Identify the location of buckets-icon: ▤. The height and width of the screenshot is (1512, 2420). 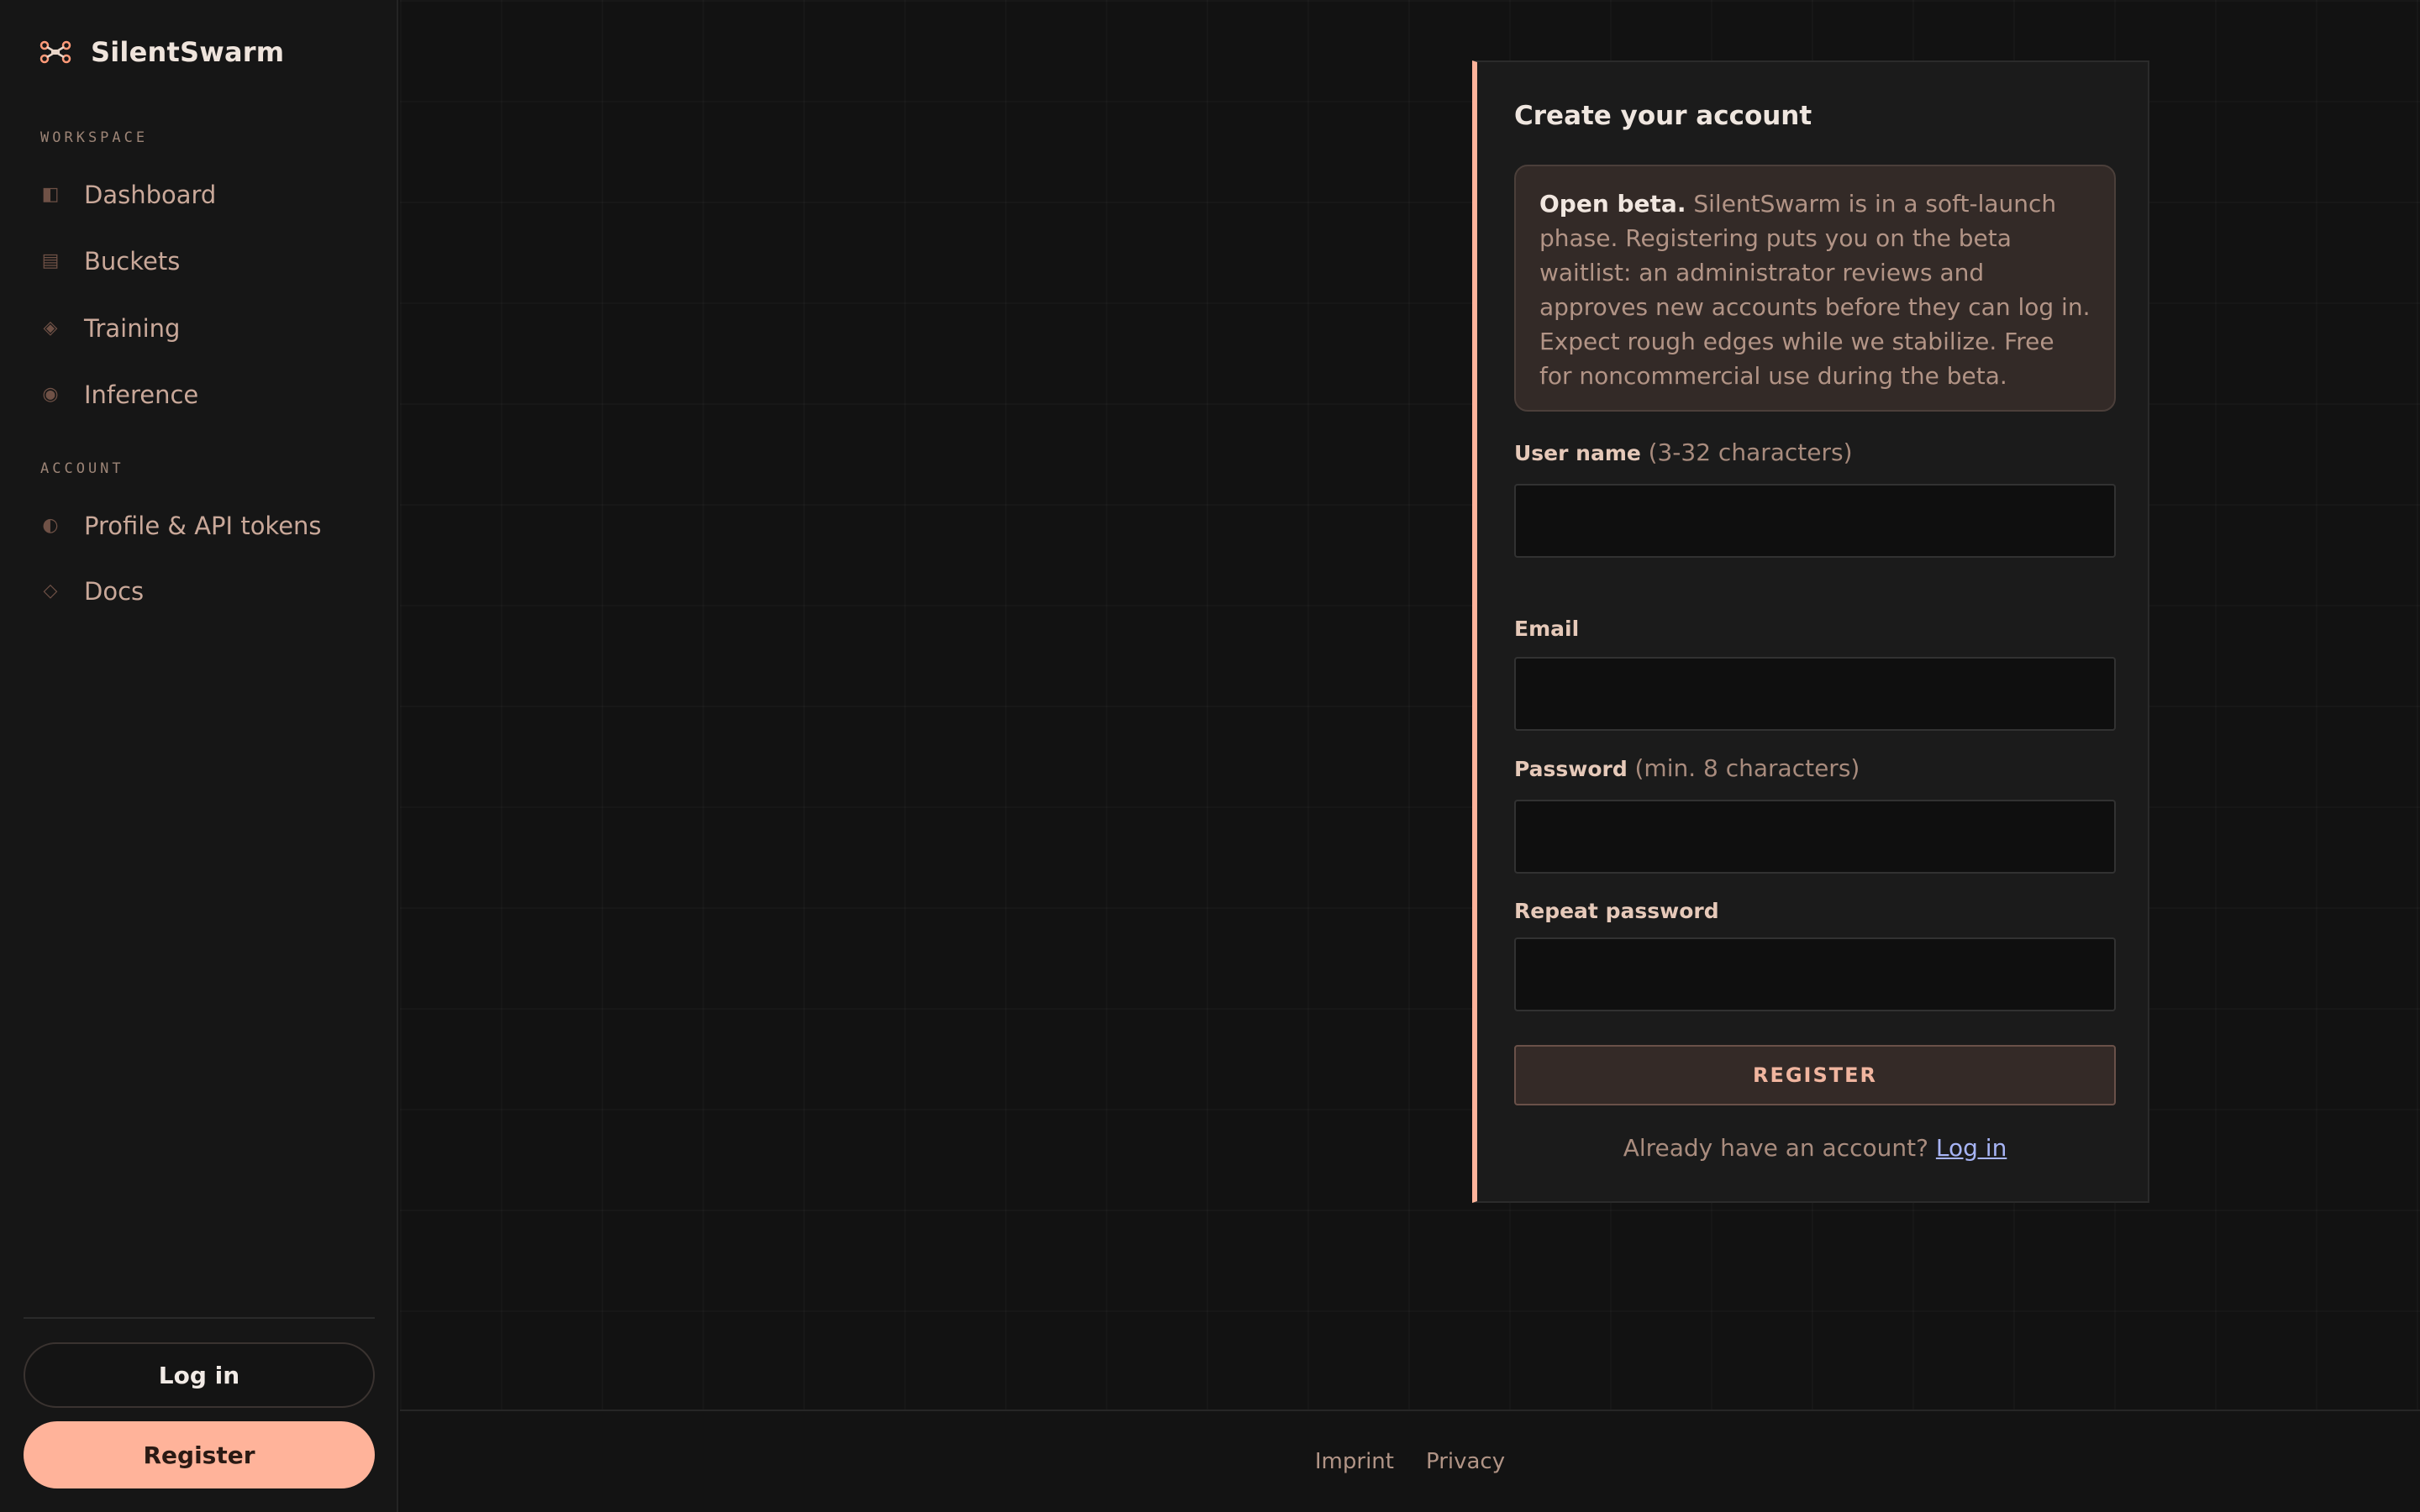
(51, 260).